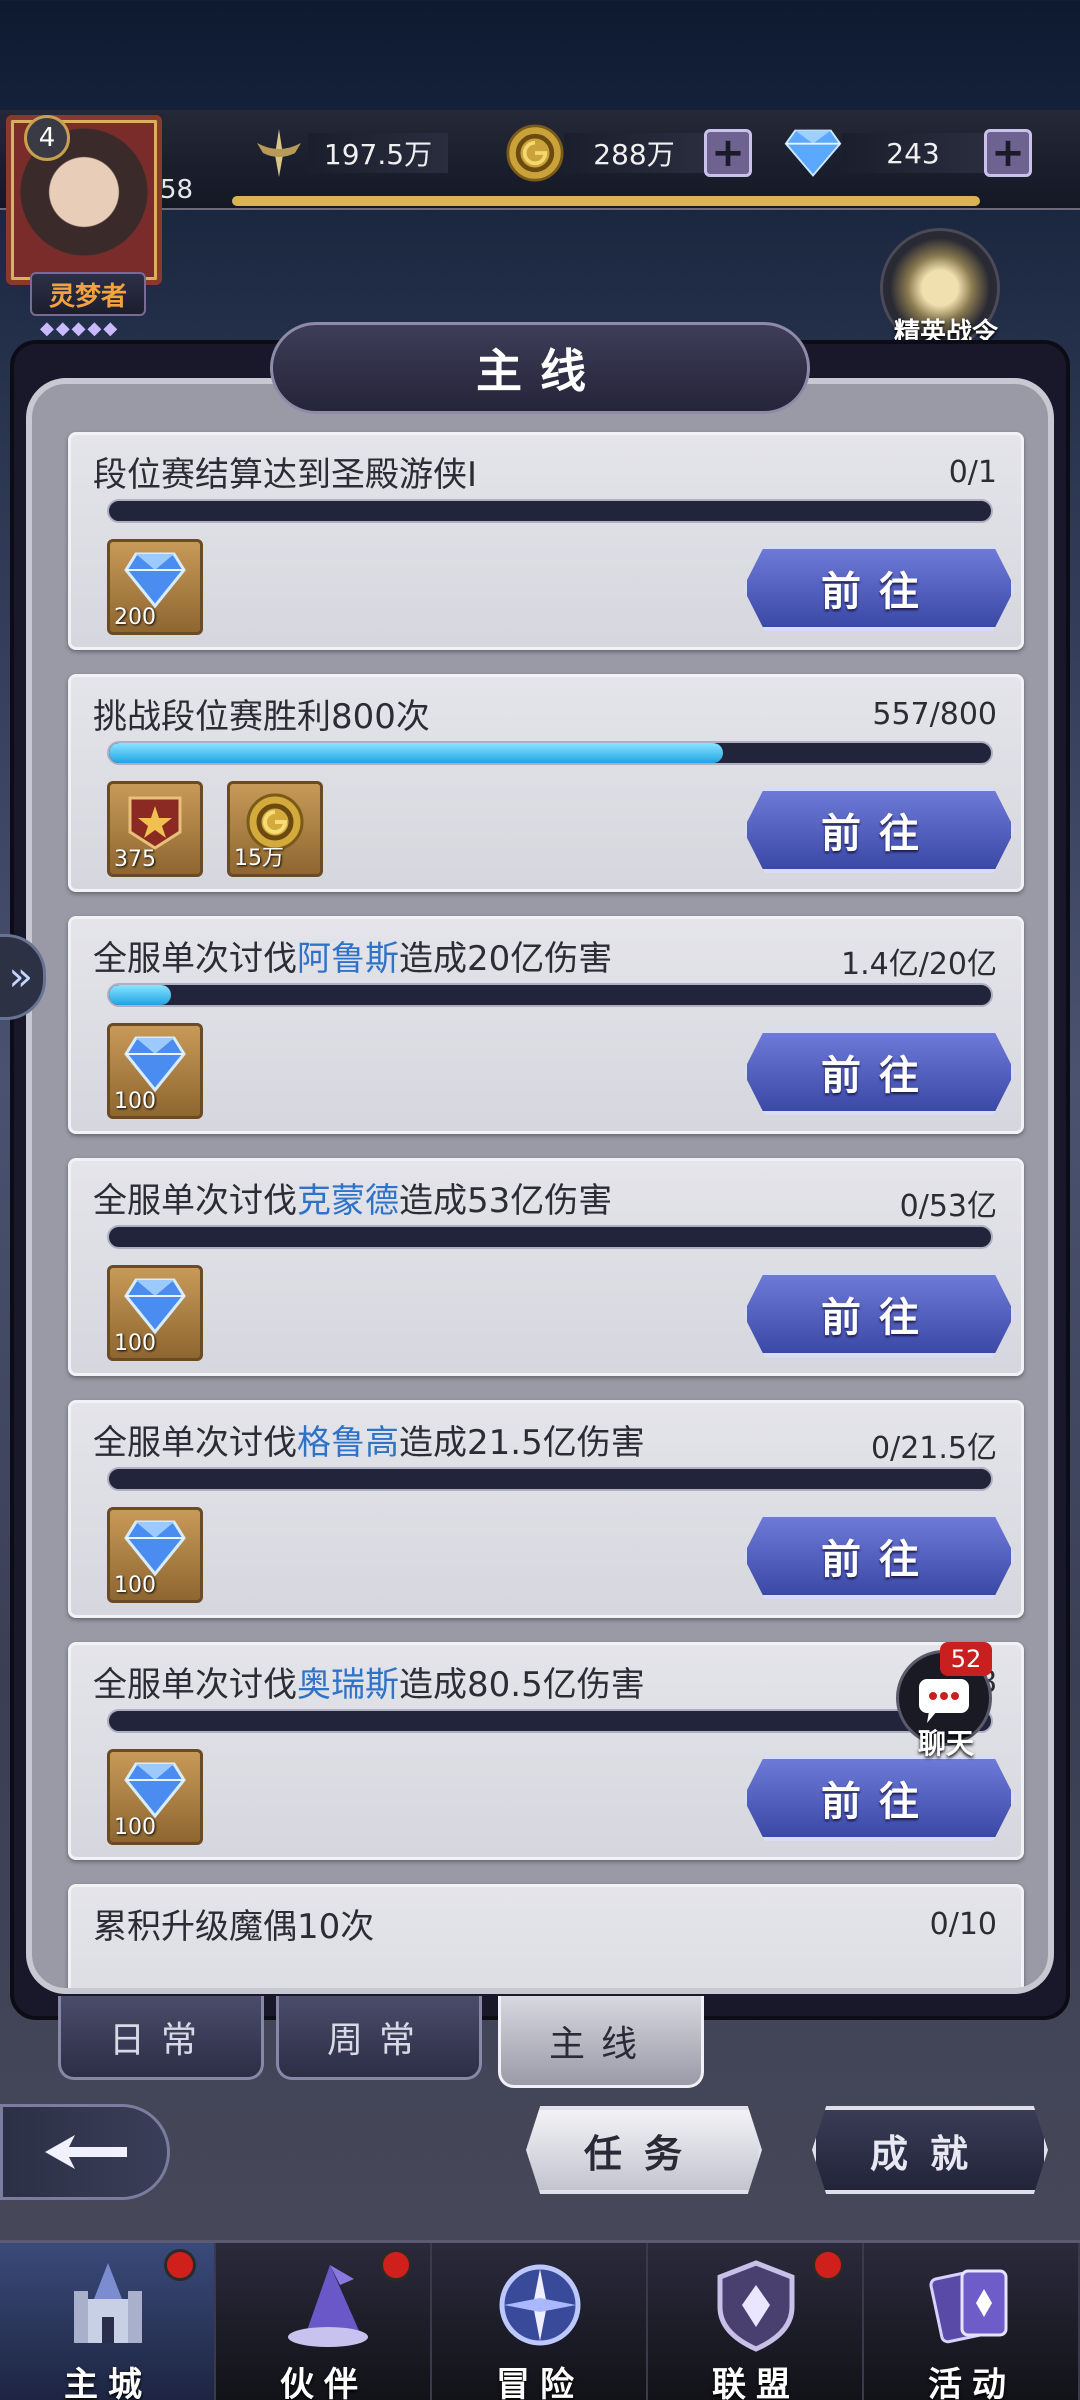 This screenshot has width=1080, height=2400. What do you see at coordinates (546, 1751) in the screenshot?
I see `task-card: 全服单次讨伐奥瑞斯造成80.5亿伤害0/8100前往` at bounding box center [546, 1751].